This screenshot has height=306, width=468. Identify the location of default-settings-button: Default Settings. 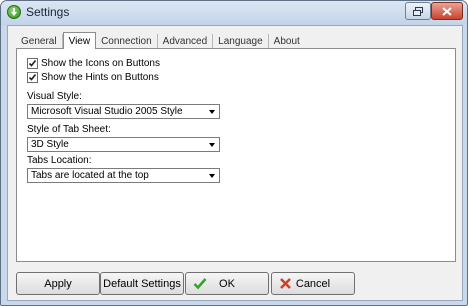
(142, 283).